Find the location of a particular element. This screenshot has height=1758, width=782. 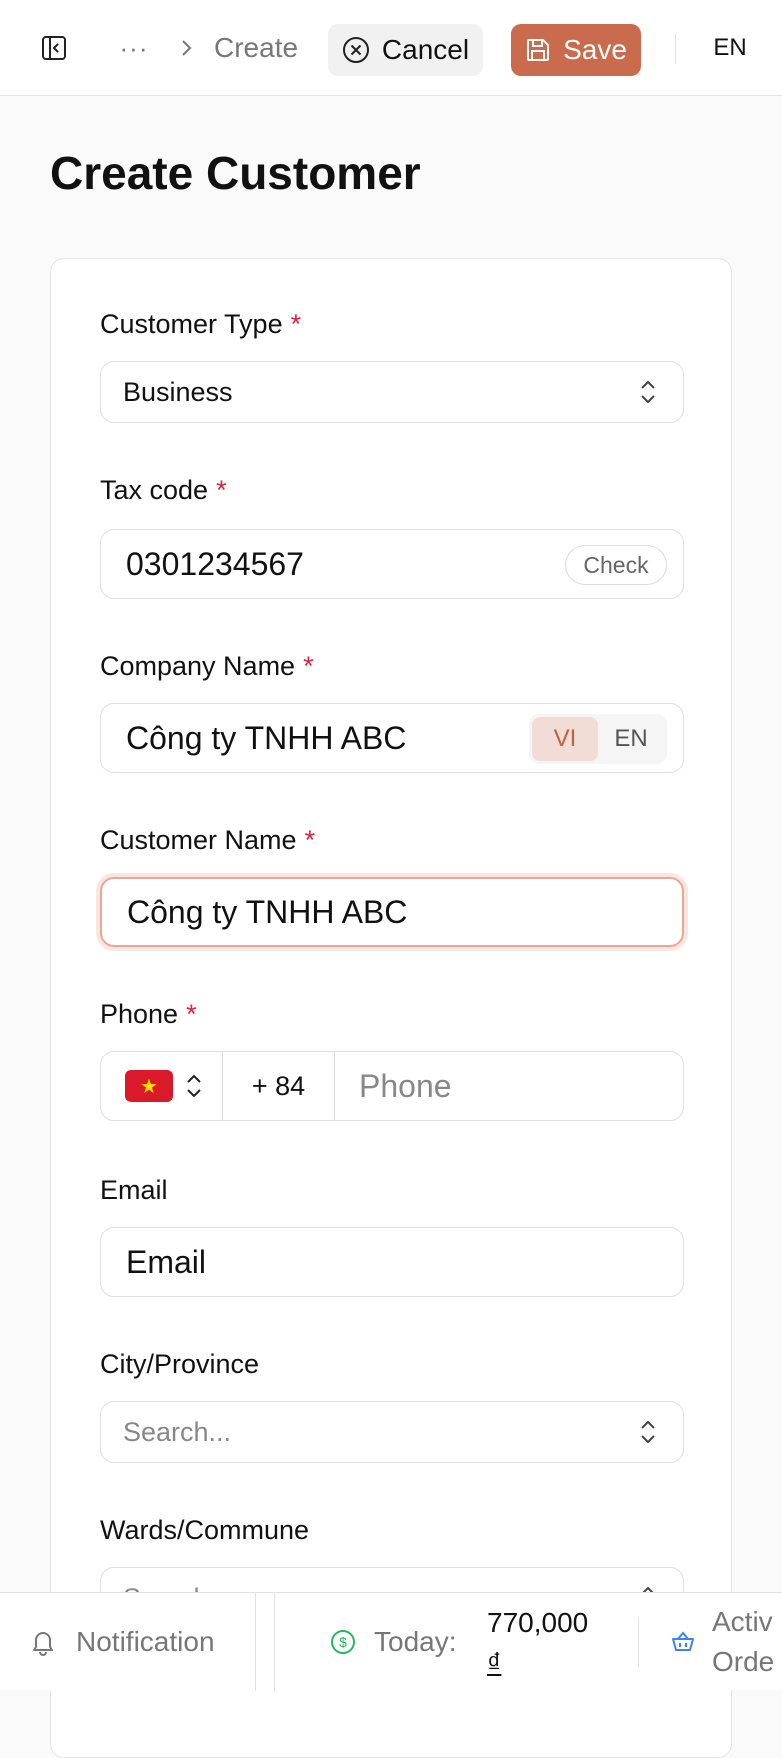

email-label: Email is located at coordinates (134, 1190).